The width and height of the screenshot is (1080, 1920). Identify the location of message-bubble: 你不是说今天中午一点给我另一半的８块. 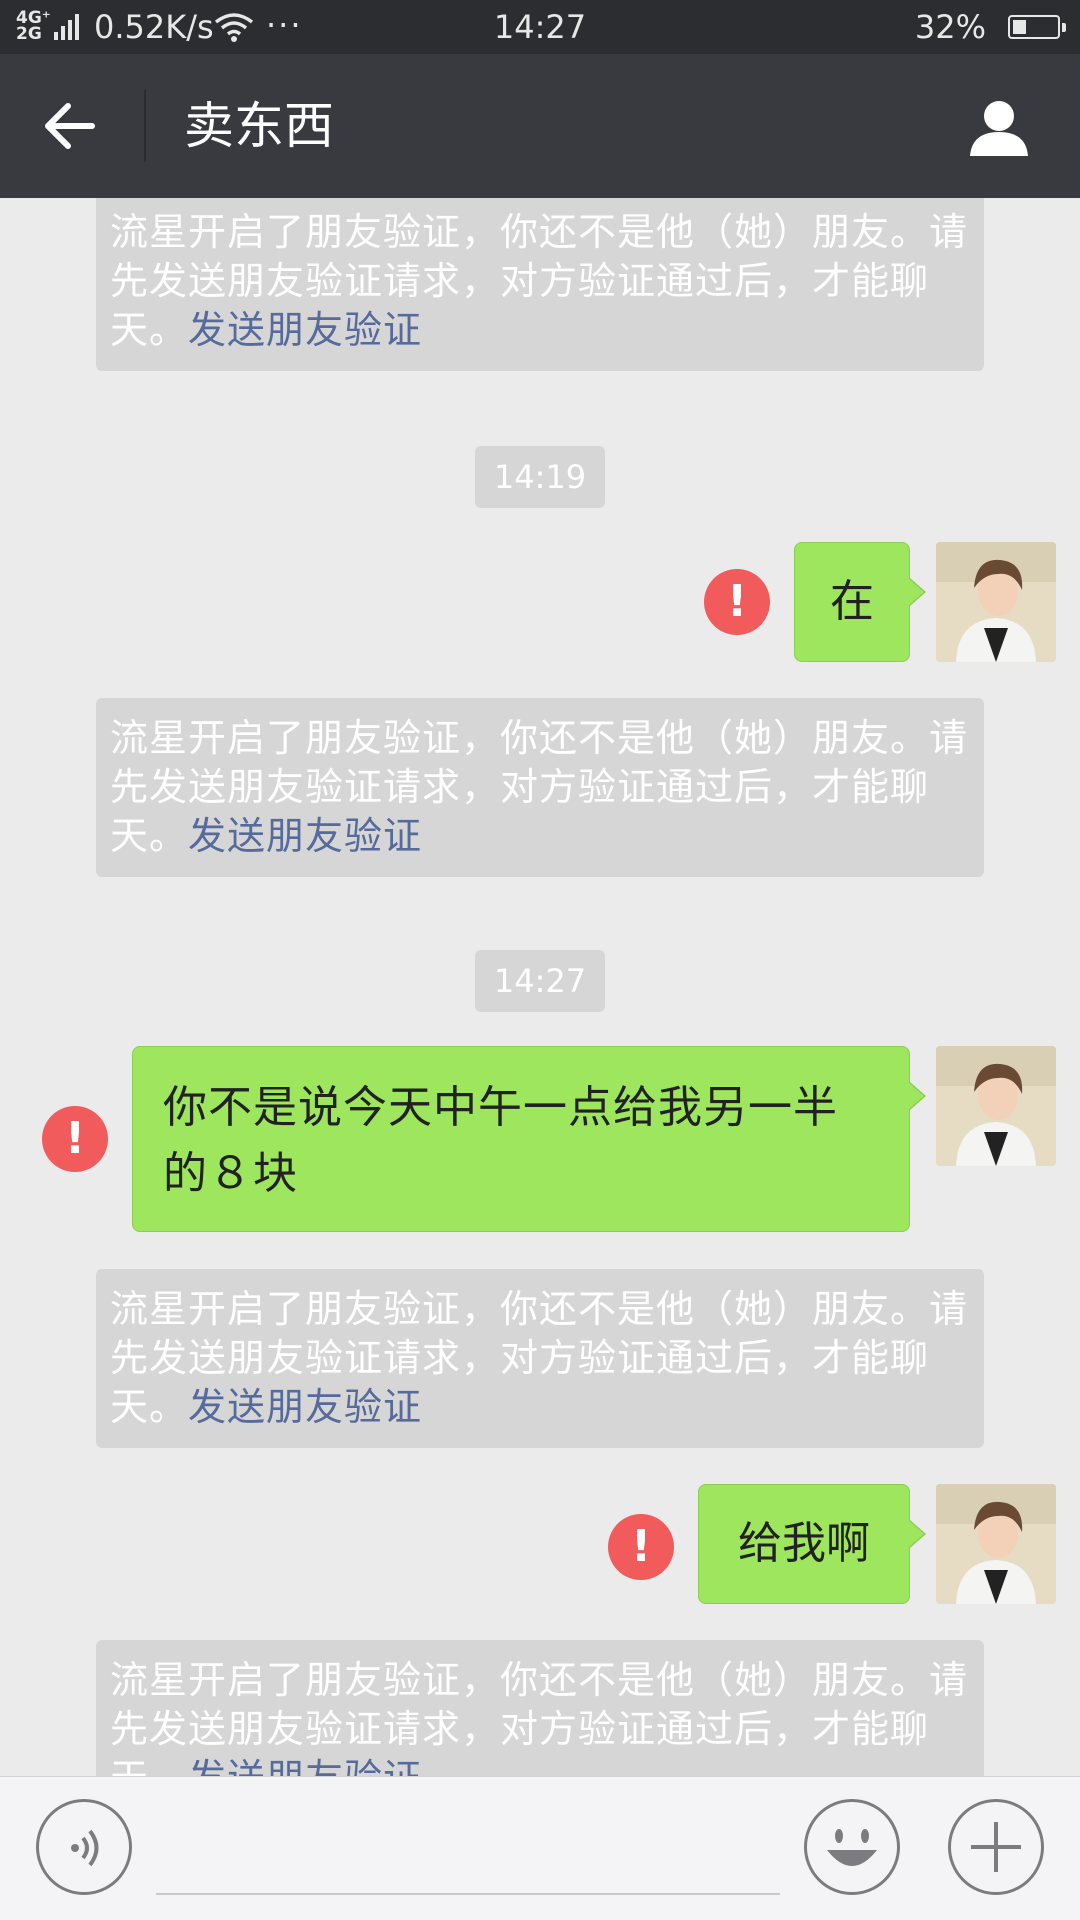
(529, 1139).